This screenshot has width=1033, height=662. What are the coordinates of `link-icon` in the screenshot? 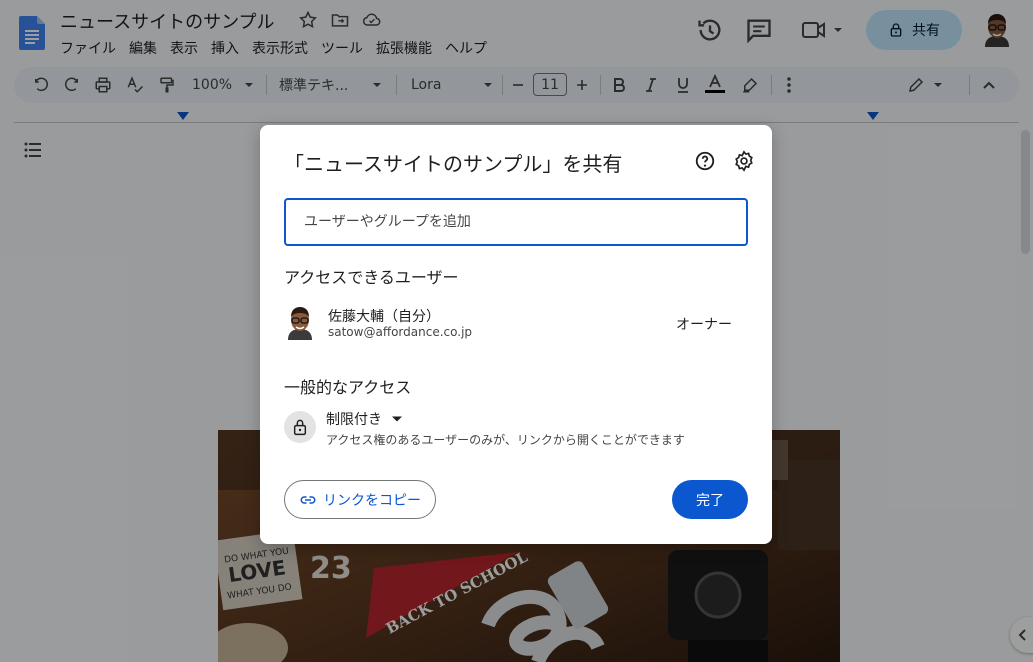 It's located at (308, 499).